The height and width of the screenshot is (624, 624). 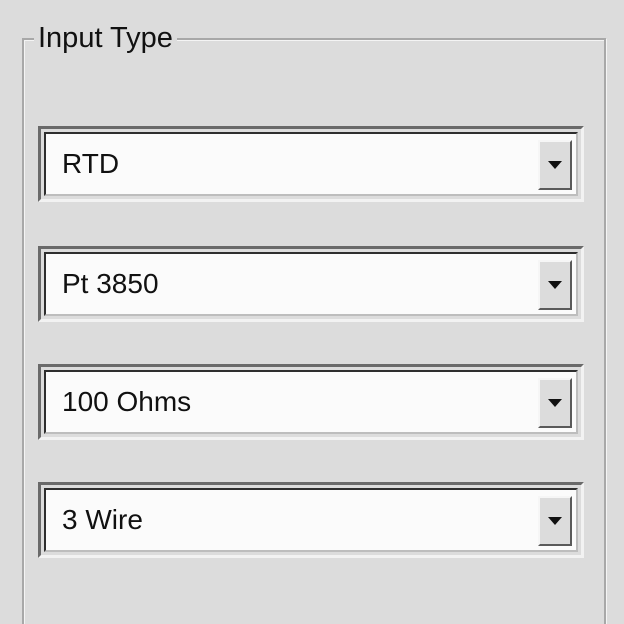 What do you see at coordinates (91, 163) in the screenshot?
I see `selected-value: RTD` at bounding box center [91, 163].